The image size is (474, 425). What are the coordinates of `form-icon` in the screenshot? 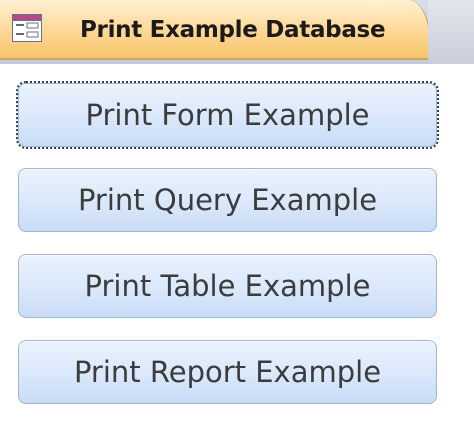 It's located at (27, 28).